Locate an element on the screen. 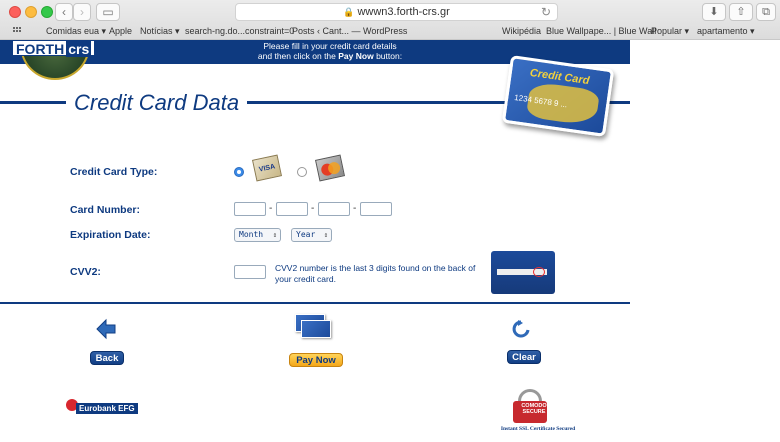  card-number-label: Card Number: is located at coordinates (105, 210).